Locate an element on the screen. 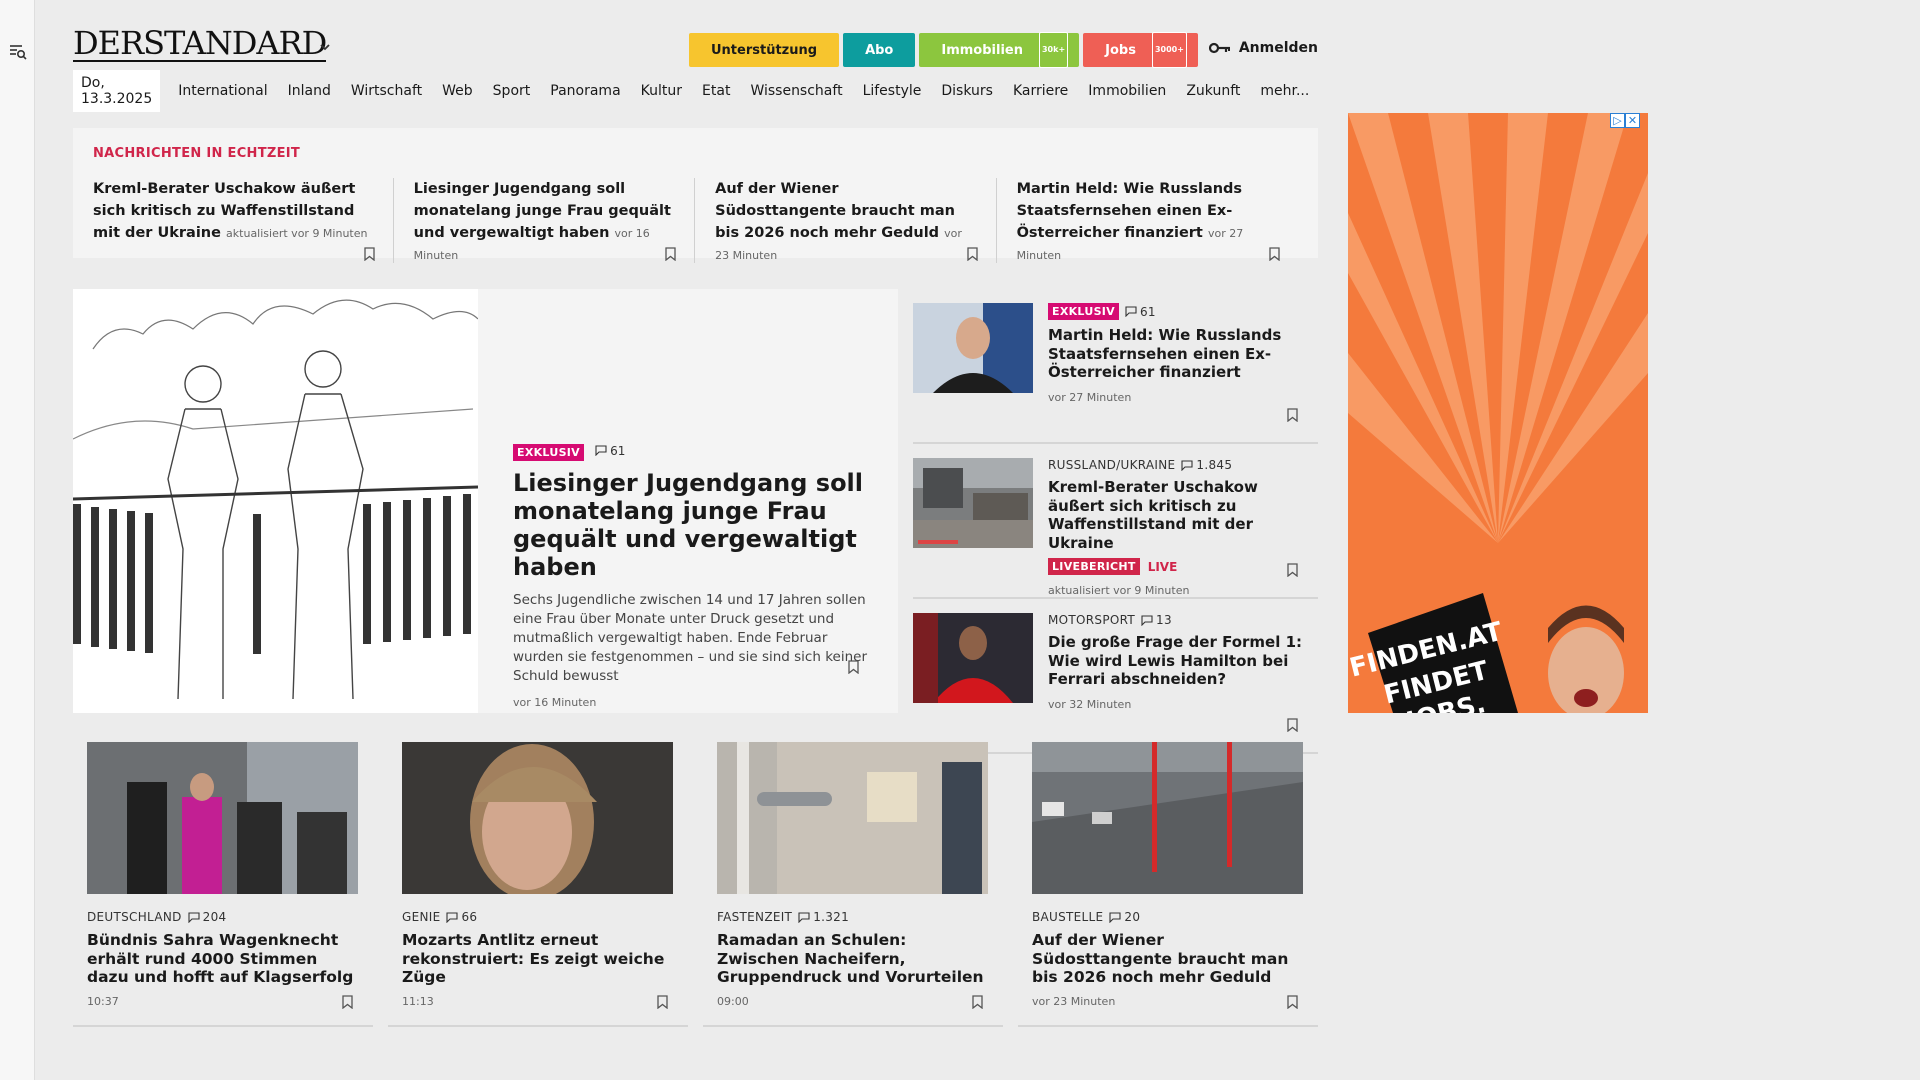  story-kicker: BAUSTELLE is located at coordinates (1068, 917).